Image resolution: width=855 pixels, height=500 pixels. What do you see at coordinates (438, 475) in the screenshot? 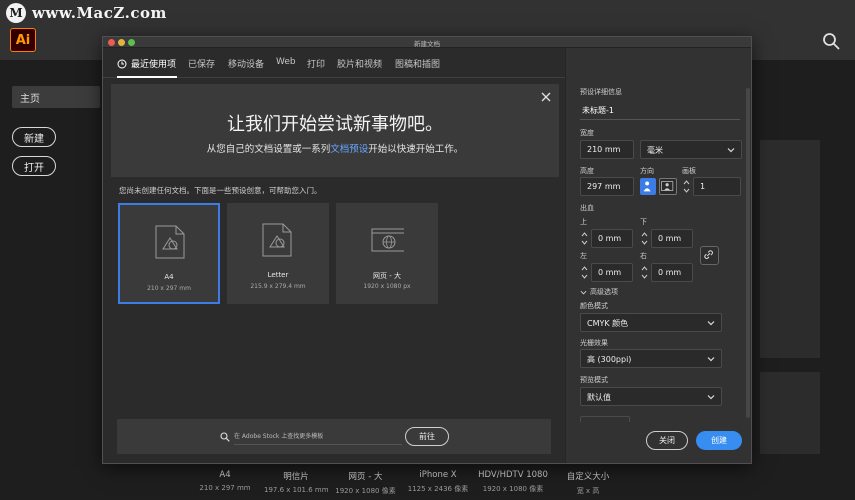
I see `bottom-preset-name: iPhone X` at bounding box center [438, 475].